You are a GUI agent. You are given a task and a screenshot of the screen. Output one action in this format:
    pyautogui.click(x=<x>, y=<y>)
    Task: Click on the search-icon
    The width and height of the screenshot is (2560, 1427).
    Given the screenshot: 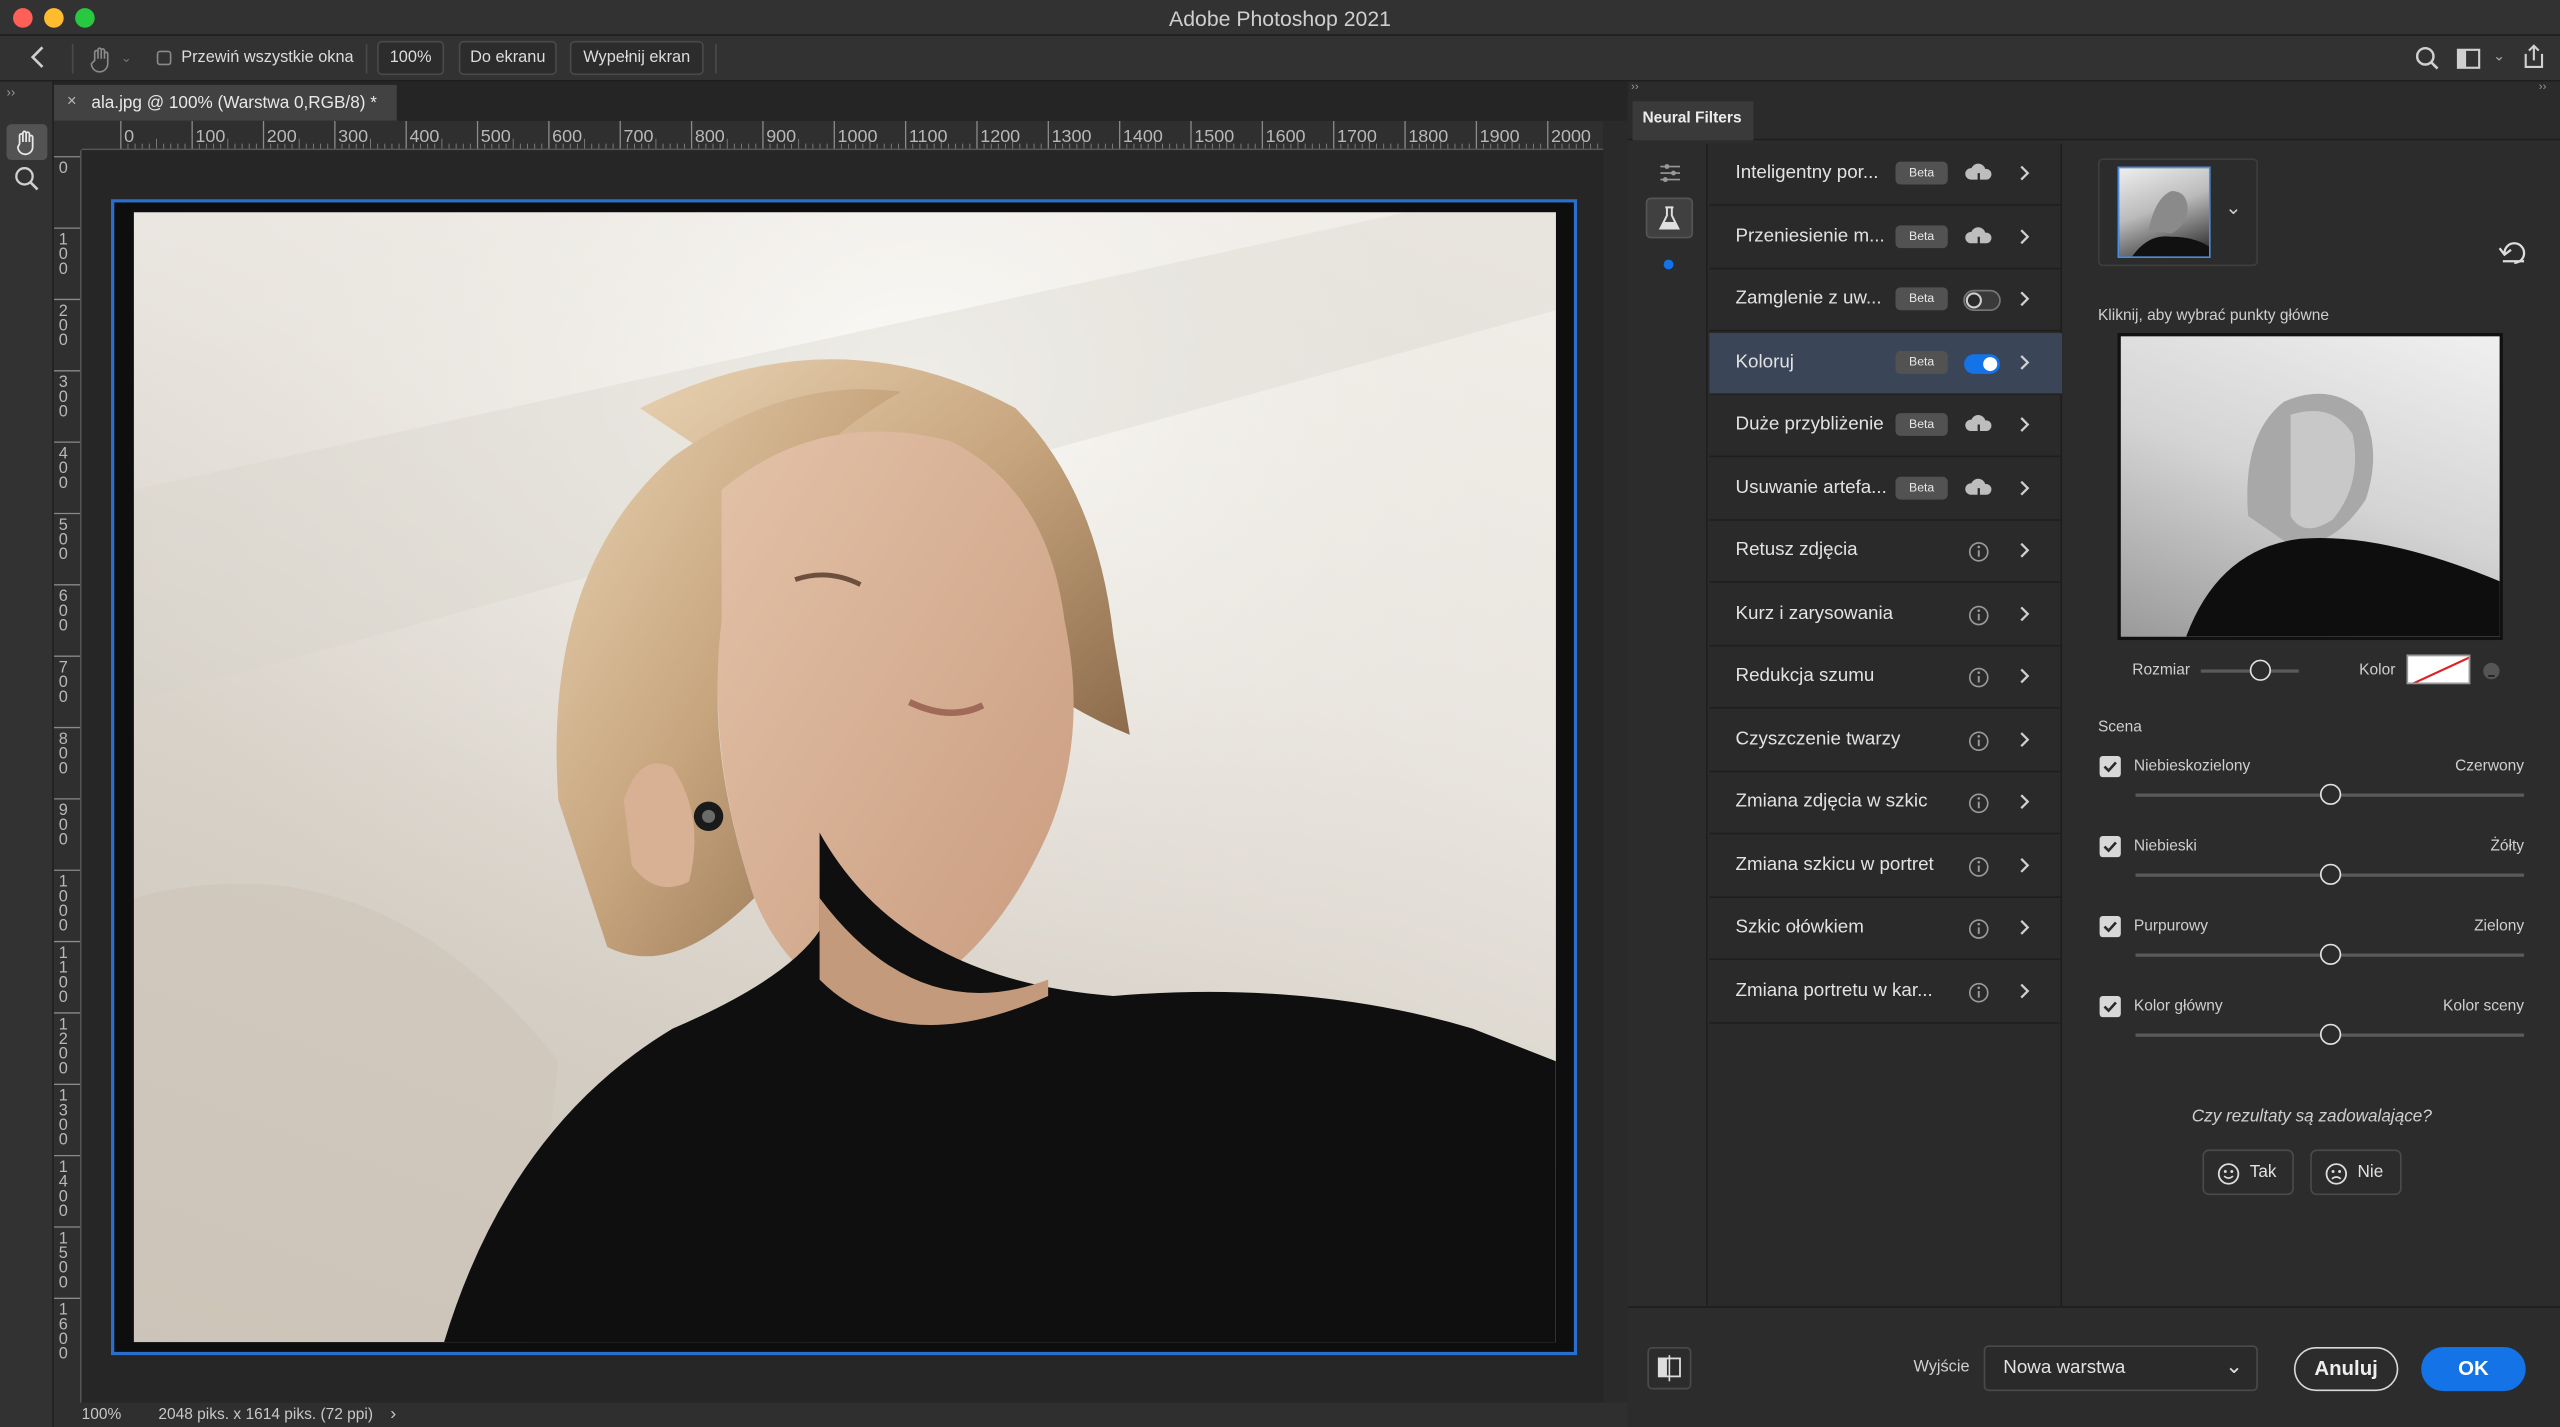 What is the action you would take?
    pyautogui.click(x=2427, y=58)
    